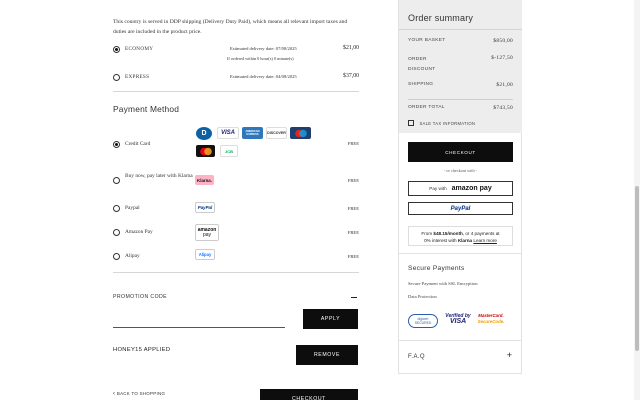 The height and width of the screenshot is (400, 640). Describe the element at coordinates (354, 297) in the screenshot. I see `collapse-minus-icon` at that location.